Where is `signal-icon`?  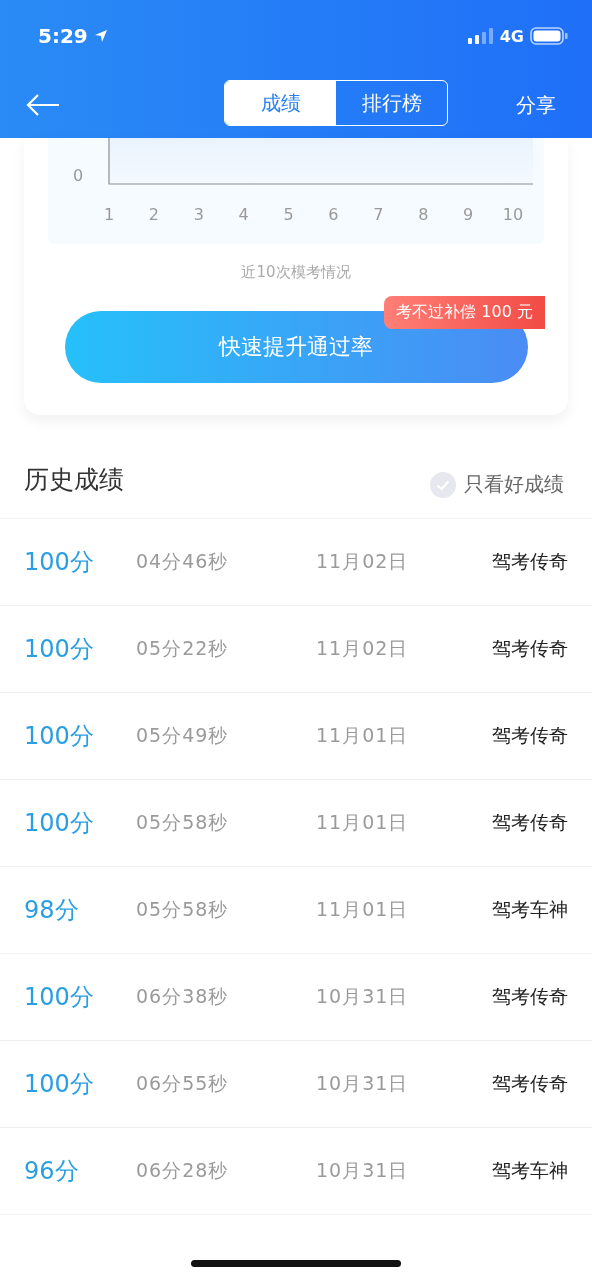
signal-icon is located at coordinates (480, 36).